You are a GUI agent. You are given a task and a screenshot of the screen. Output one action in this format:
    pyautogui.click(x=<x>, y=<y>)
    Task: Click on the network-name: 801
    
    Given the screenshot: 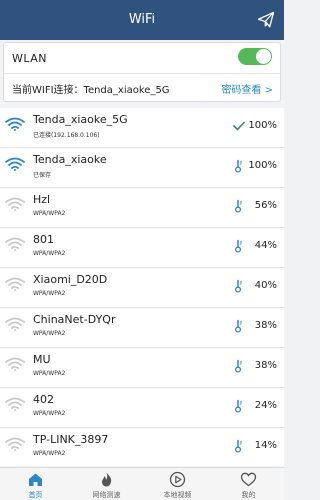 What is the action you would take?
    pyautogui.click(x=43, y=239)
    